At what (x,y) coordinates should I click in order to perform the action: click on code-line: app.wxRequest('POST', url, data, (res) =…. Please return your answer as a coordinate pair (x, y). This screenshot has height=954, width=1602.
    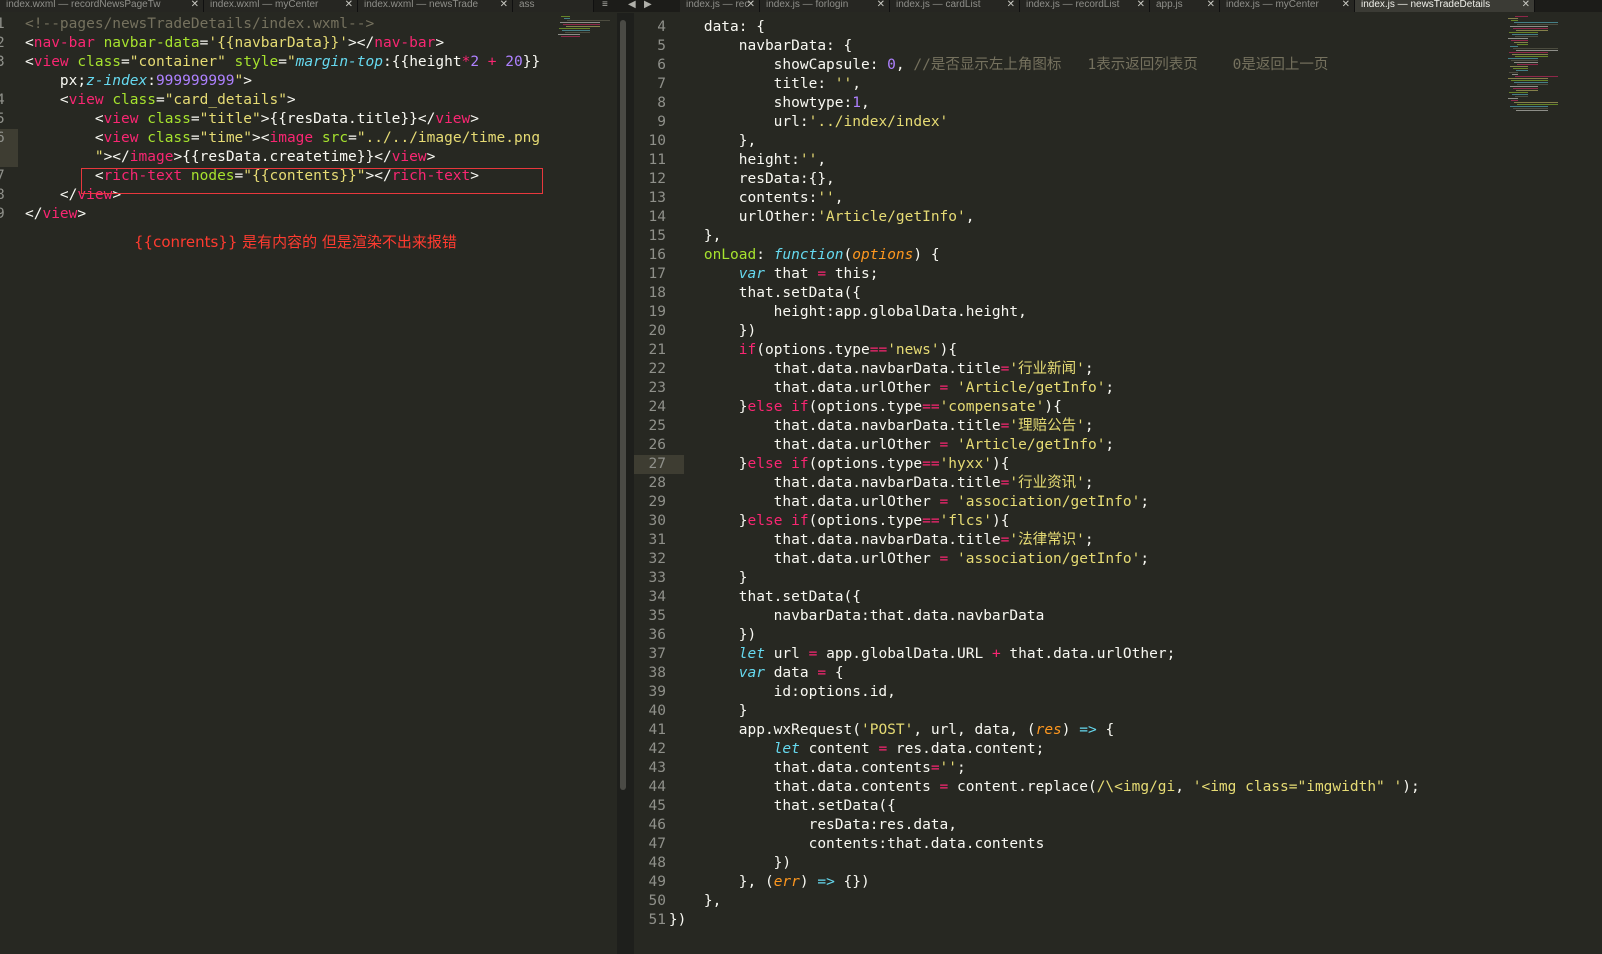
    Looking at the image, I should click on (874, 730).